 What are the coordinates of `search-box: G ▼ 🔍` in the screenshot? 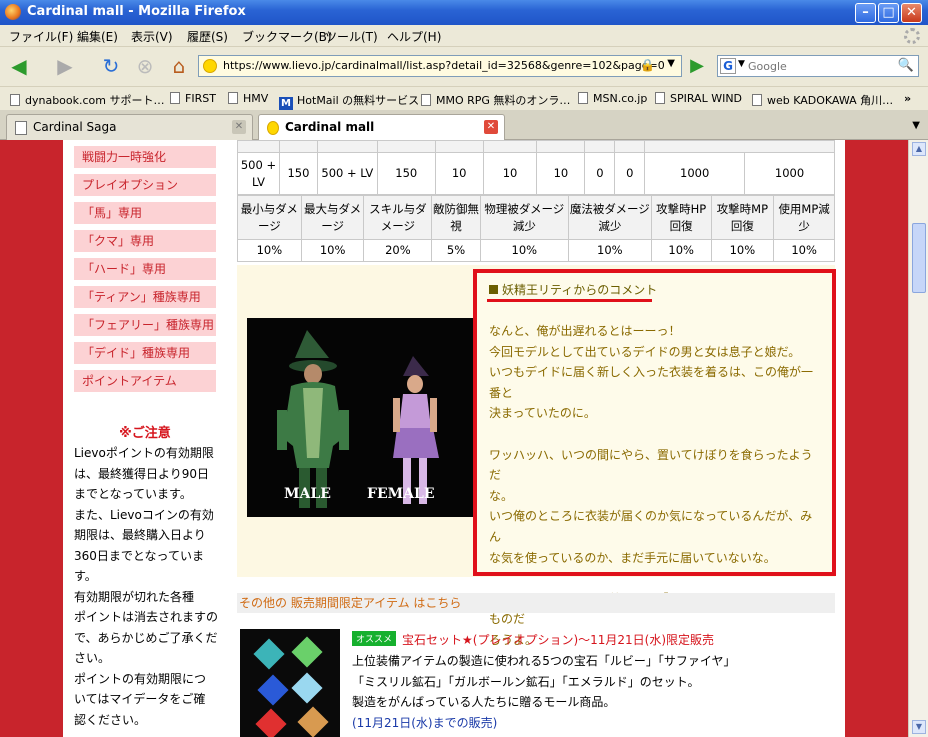 It's located at (818, 66).